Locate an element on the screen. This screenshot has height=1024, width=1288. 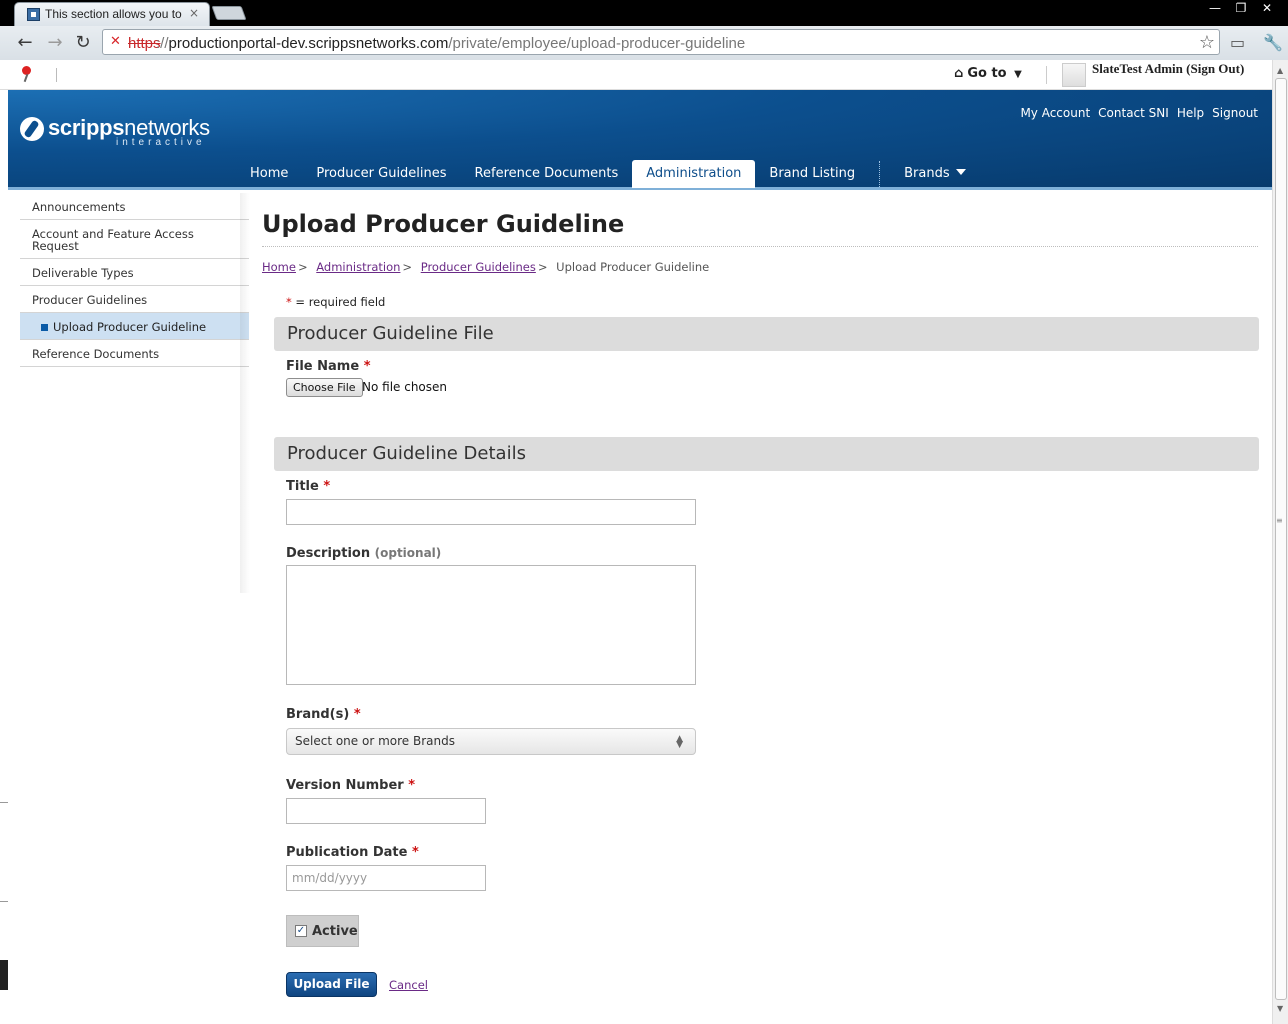
restore-button: ❐ is located at coordinates (1241, 9).